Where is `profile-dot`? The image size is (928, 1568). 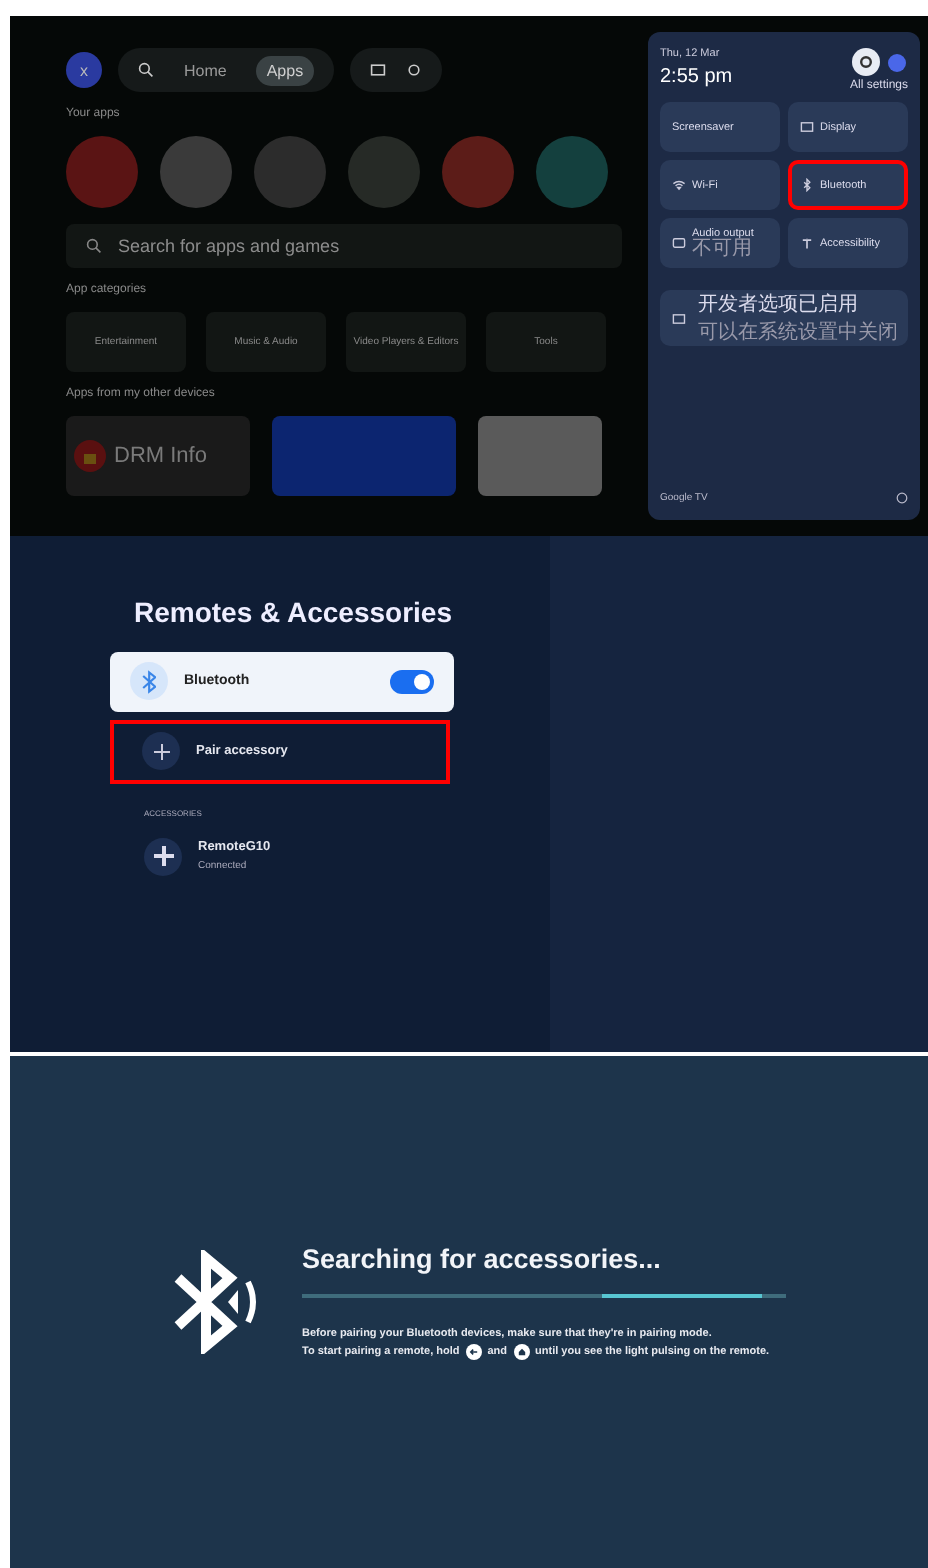 profile-dot is located at coordinates (896, 62).